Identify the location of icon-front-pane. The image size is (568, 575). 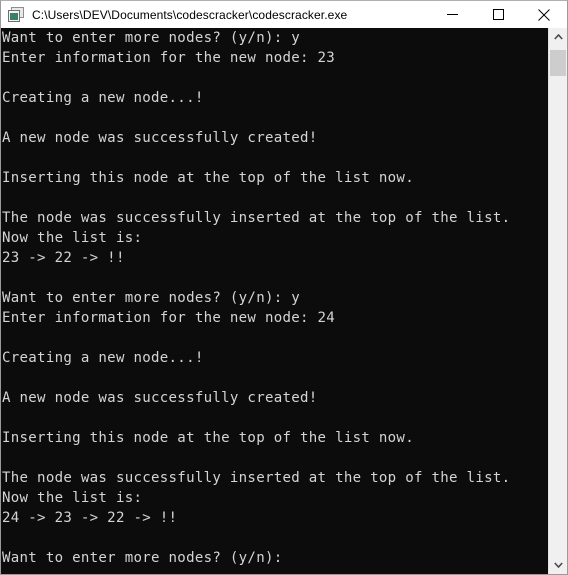
(14, 15).